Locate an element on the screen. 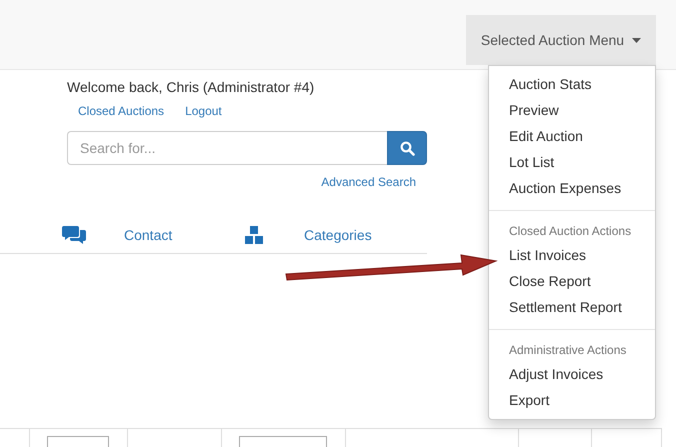 This screenshot has width=676, height=447. auction-menu-button: Selected Auction Menu is located at coordinates (561, 40).